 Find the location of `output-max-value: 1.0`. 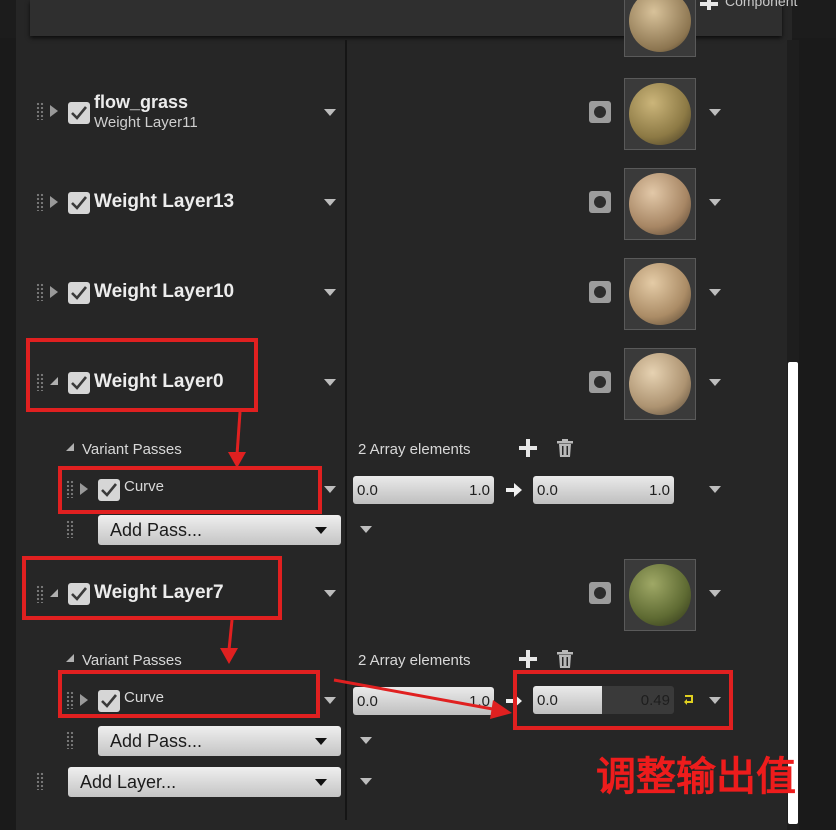

output-max-value: 1.0 is located at coordinates (659, 490).